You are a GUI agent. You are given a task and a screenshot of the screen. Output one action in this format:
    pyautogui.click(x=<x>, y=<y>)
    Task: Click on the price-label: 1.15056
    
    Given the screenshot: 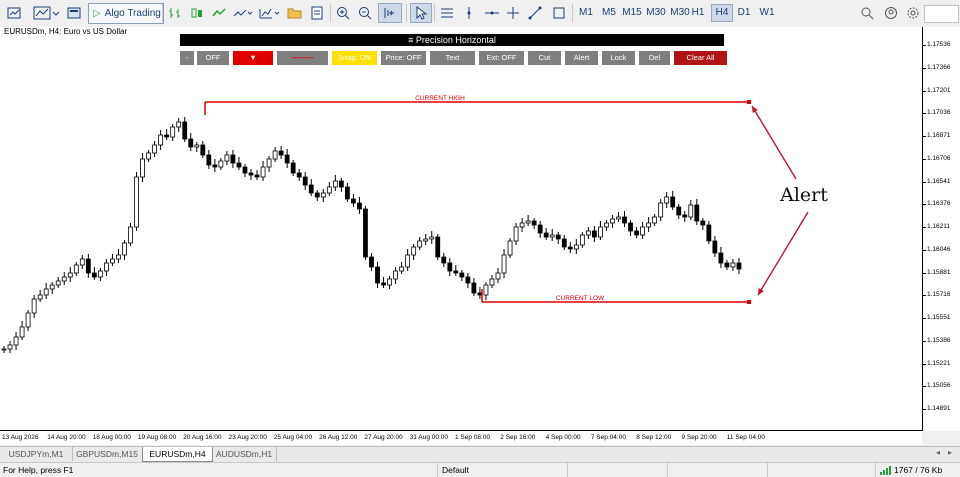 What is the action you would take?
    pyautogui.click(x=939, y=386)
    